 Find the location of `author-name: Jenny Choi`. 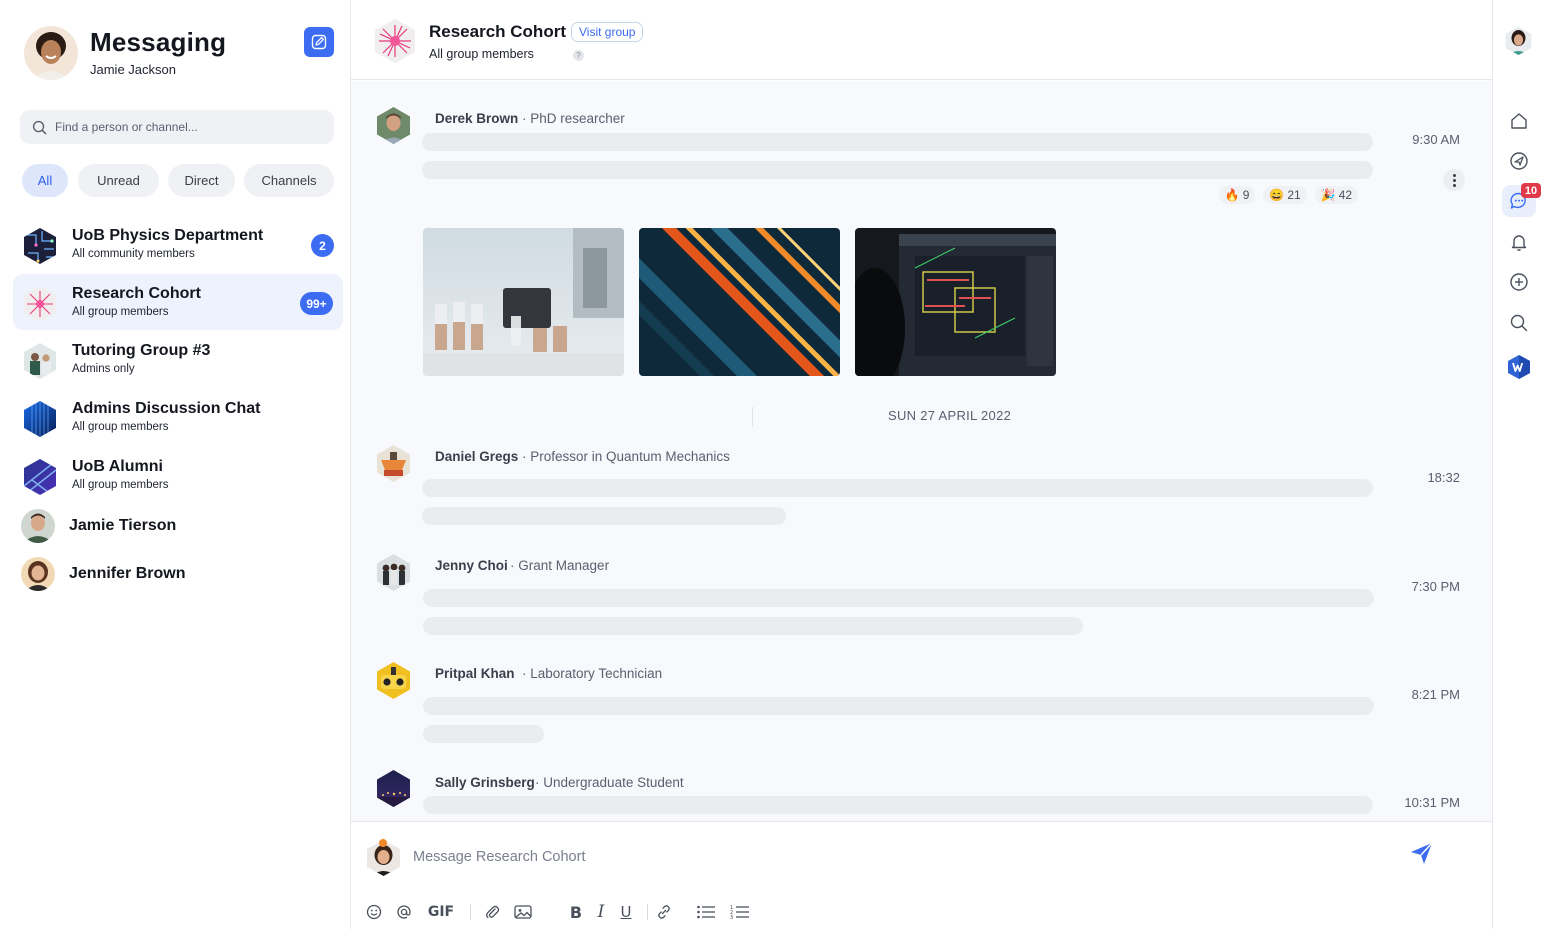

author-name: Jenny Choi is located at coordinates (471, 565).